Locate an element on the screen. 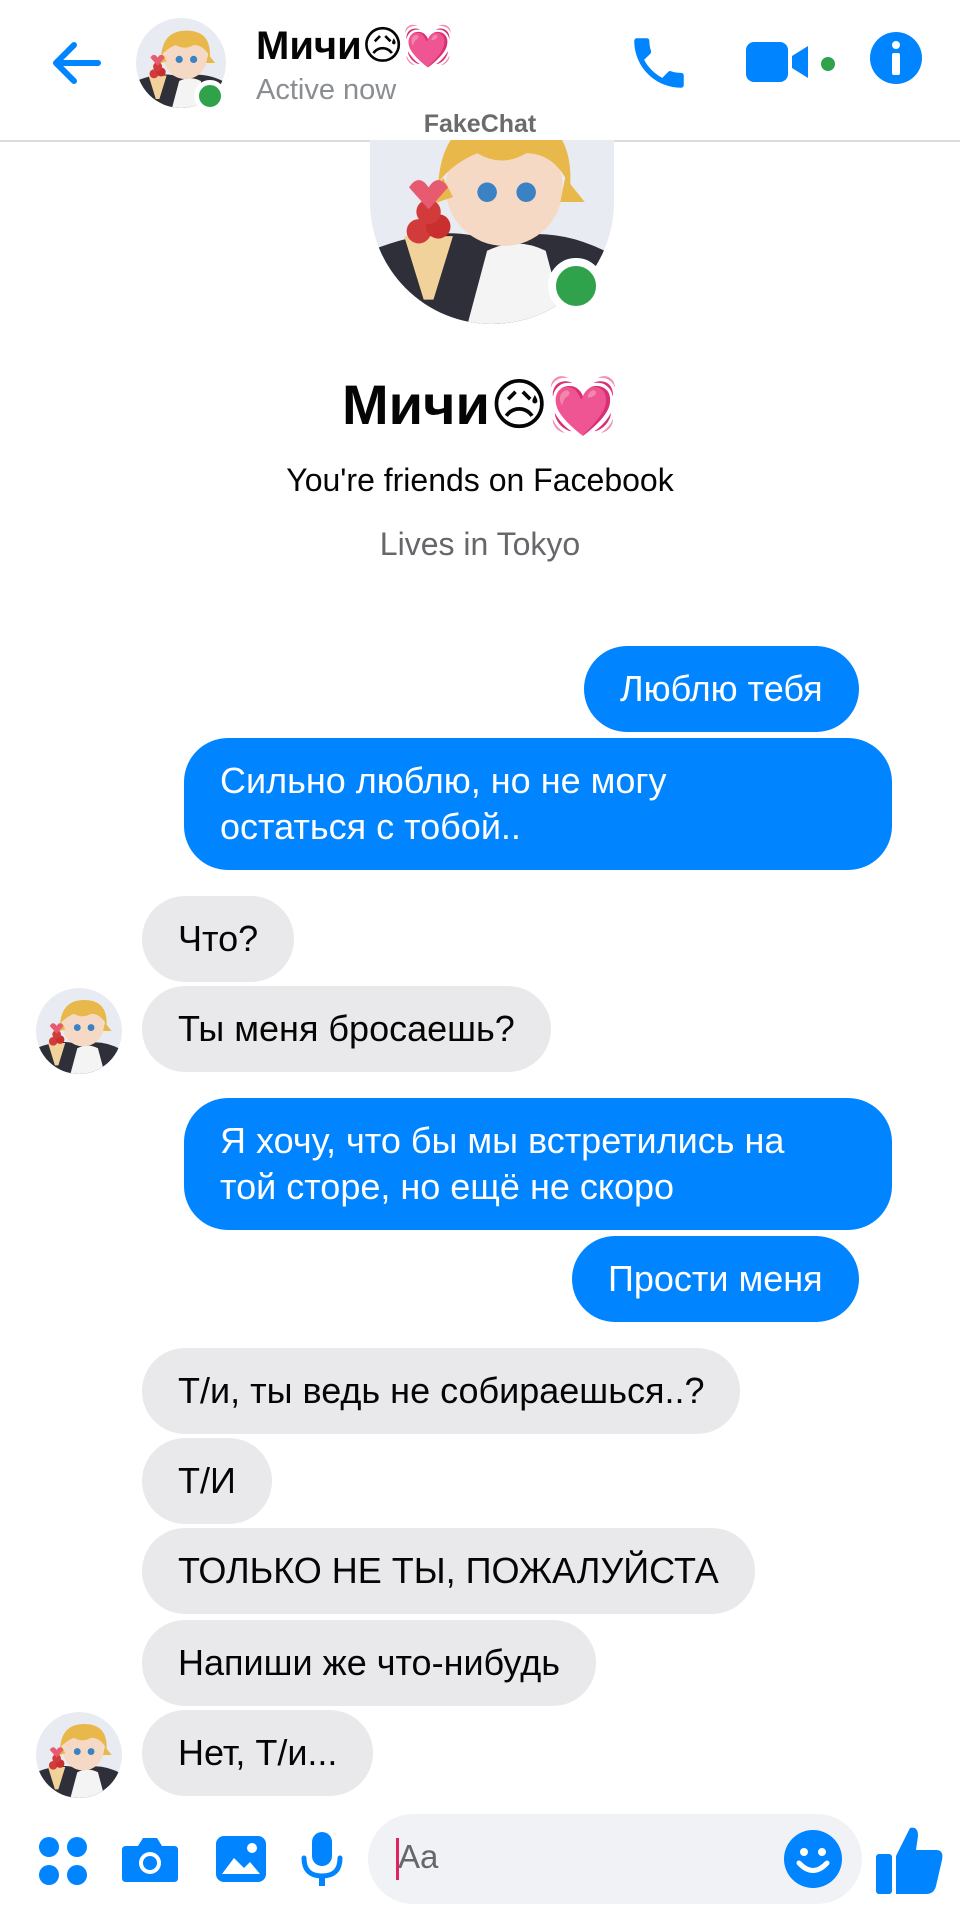 This screenshot has height=1920, width=960. message-line: Прости меня is located at coordinates (715, 1278).